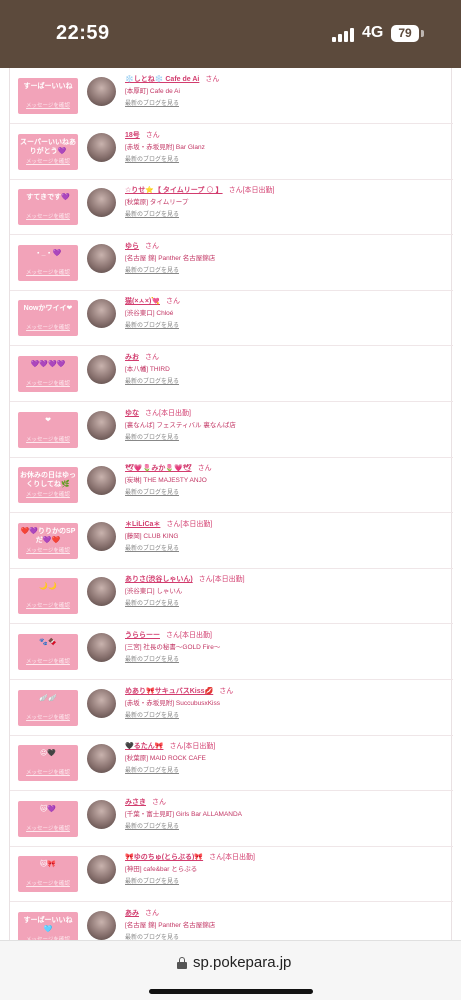 This screenshot has width=461, height=1000. What do you see at coordinates (48, 260) in the screenshot?
I see `message-bubble: ・_・💜 メッセージを確認` at bounding box center [48, 260].